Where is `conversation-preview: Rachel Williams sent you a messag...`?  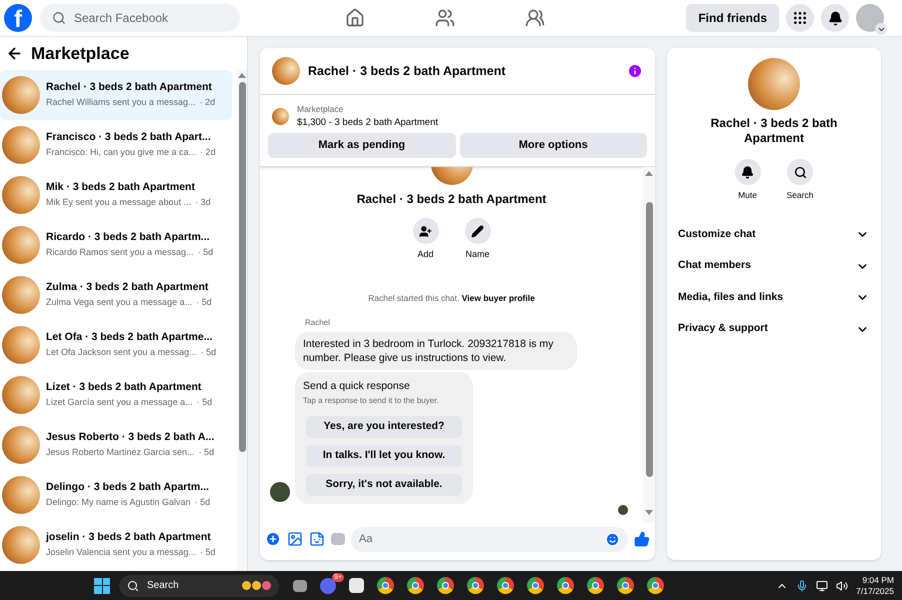 conversation-preview: Rachel Williams sent you a messag... is located at coordinates (121, 103).